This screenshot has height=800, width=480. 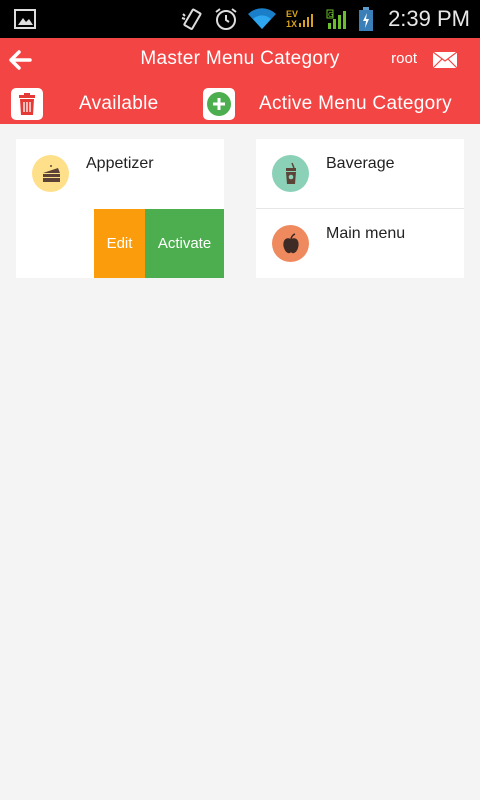 I want to click on activate-button: Activate, so click(x=184, y=243).